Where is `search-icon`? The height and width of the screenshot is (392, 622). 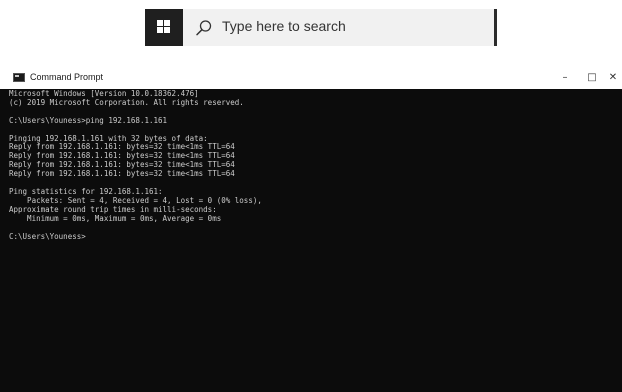
search-icon is located at coordinates (204, 28).